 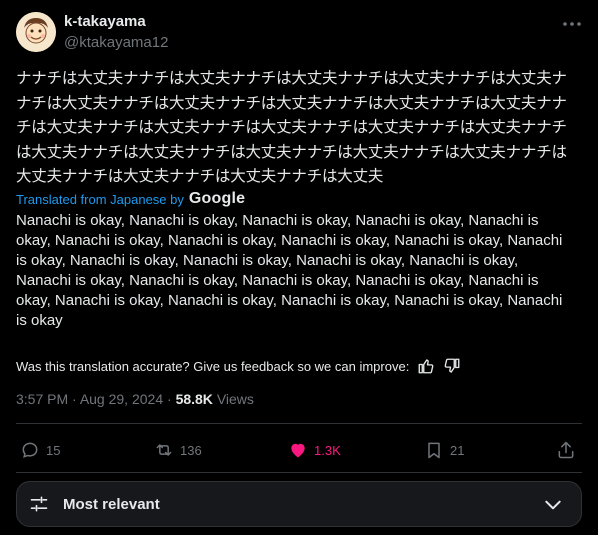 I want to click on author-name: k-takayama, so click(x=105, y=21).